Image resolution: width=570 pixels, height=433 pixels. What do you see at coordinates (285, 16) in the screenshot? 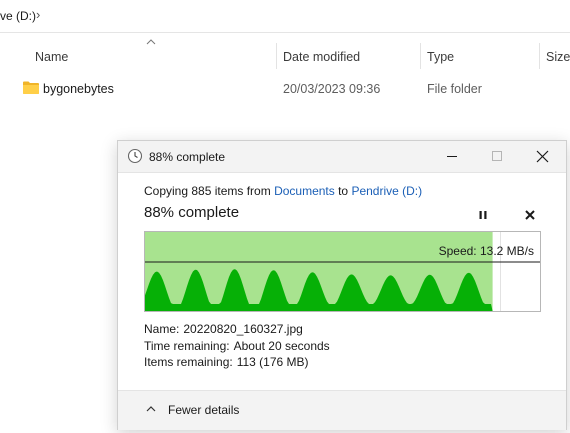
I see `address-bar: ve (D:) ›` at bounding box center [285, 16].